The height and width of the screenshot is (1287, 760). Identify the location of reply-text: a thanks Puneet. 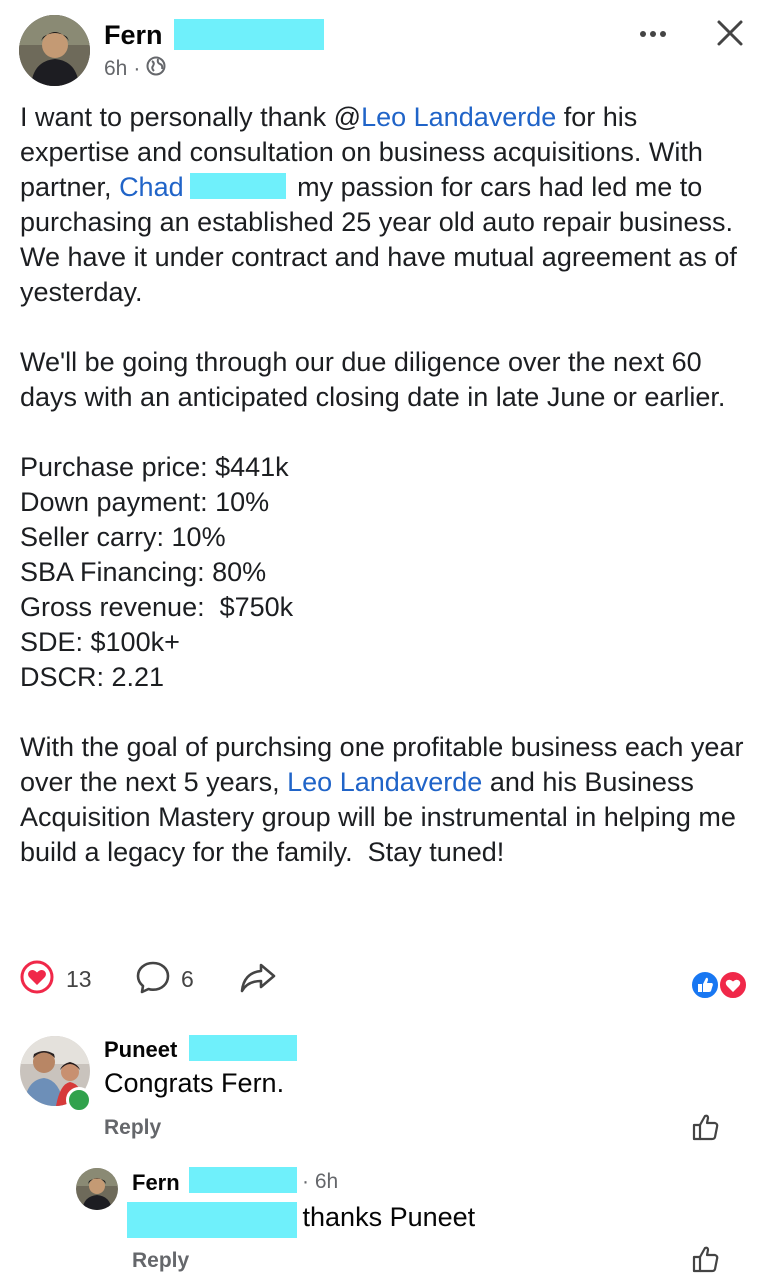
(378, 1217).